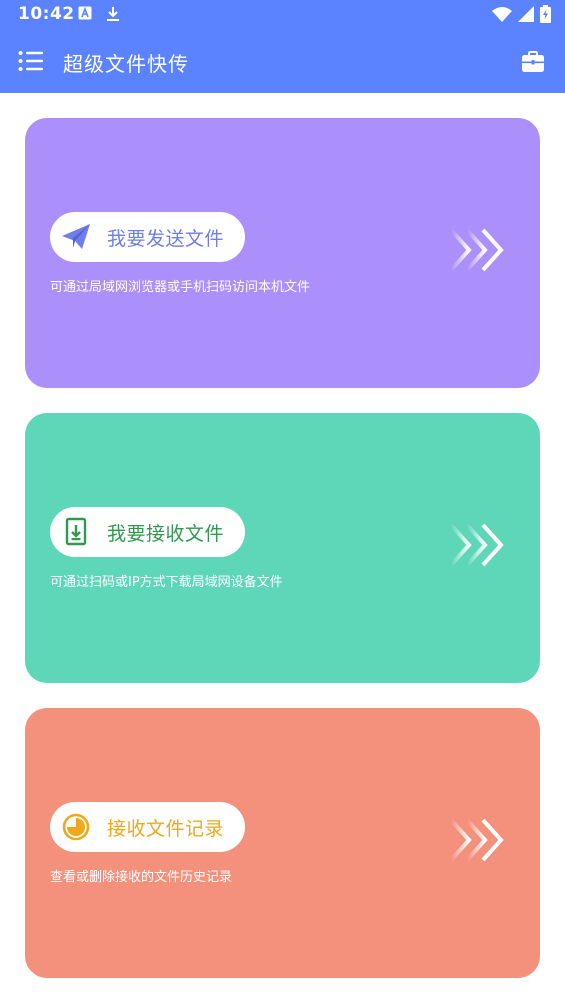 The width and height of the screenshot is (565, 1004). Describe the element at coordinates (180, 287) in the screenshot. I see `send-files-description: 可通过局域网浏览器或手机扫码访问本机文件` at that location.